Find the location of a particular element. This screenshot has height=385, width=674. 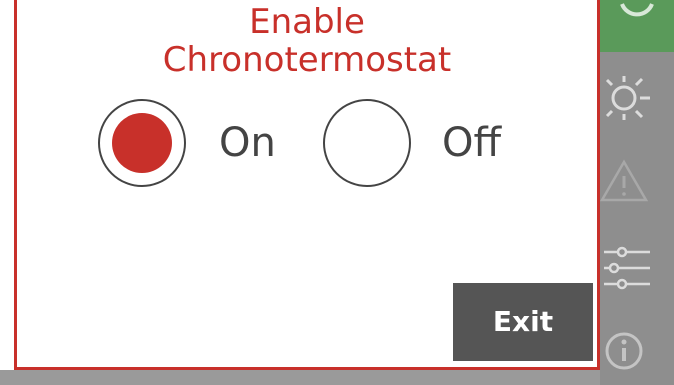

background-strip is located at coordinates (300, 377).